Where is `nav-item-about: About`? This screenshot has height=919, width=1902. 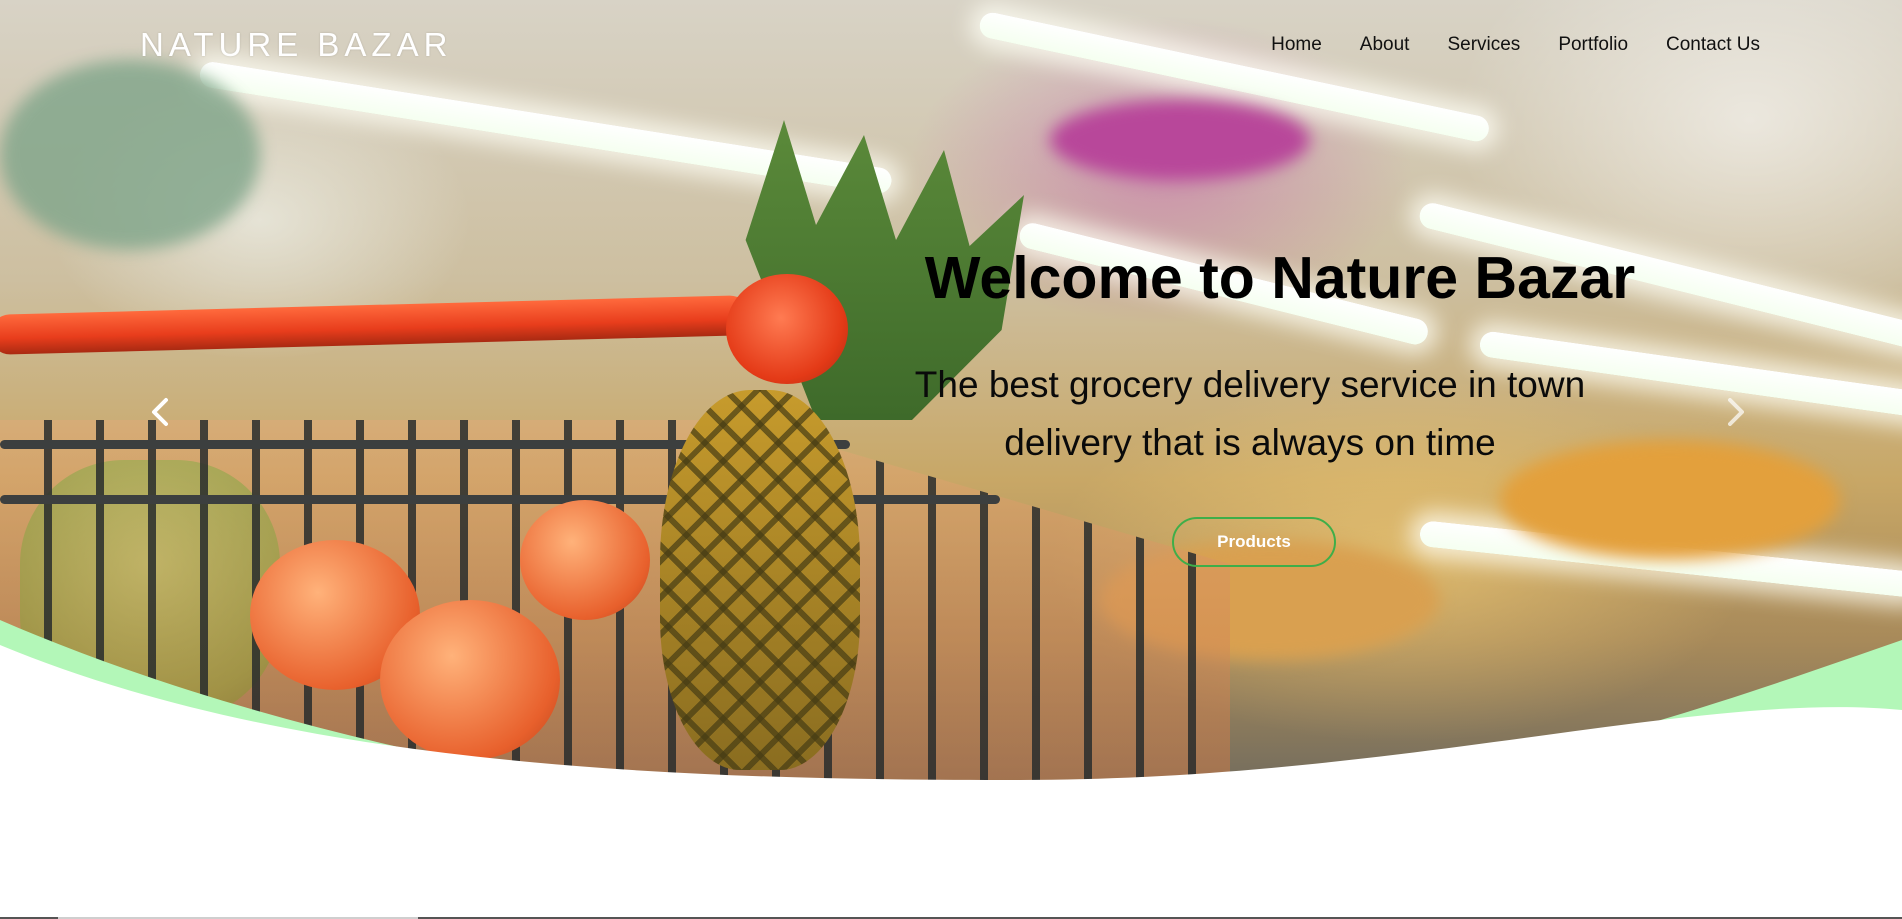
nav-item-about: About is located at coordinates (1385, 45).